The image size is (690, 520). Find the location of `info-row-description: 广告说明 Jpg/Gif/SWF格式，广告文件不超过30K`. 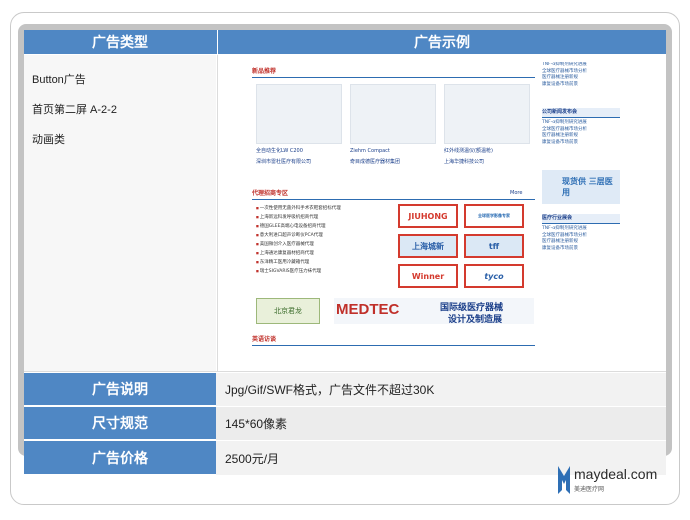

info-row-description: 广告说明 Jpg/Gif/SWF格式，广告文件不超过30K is located at coordinates (345, 389).